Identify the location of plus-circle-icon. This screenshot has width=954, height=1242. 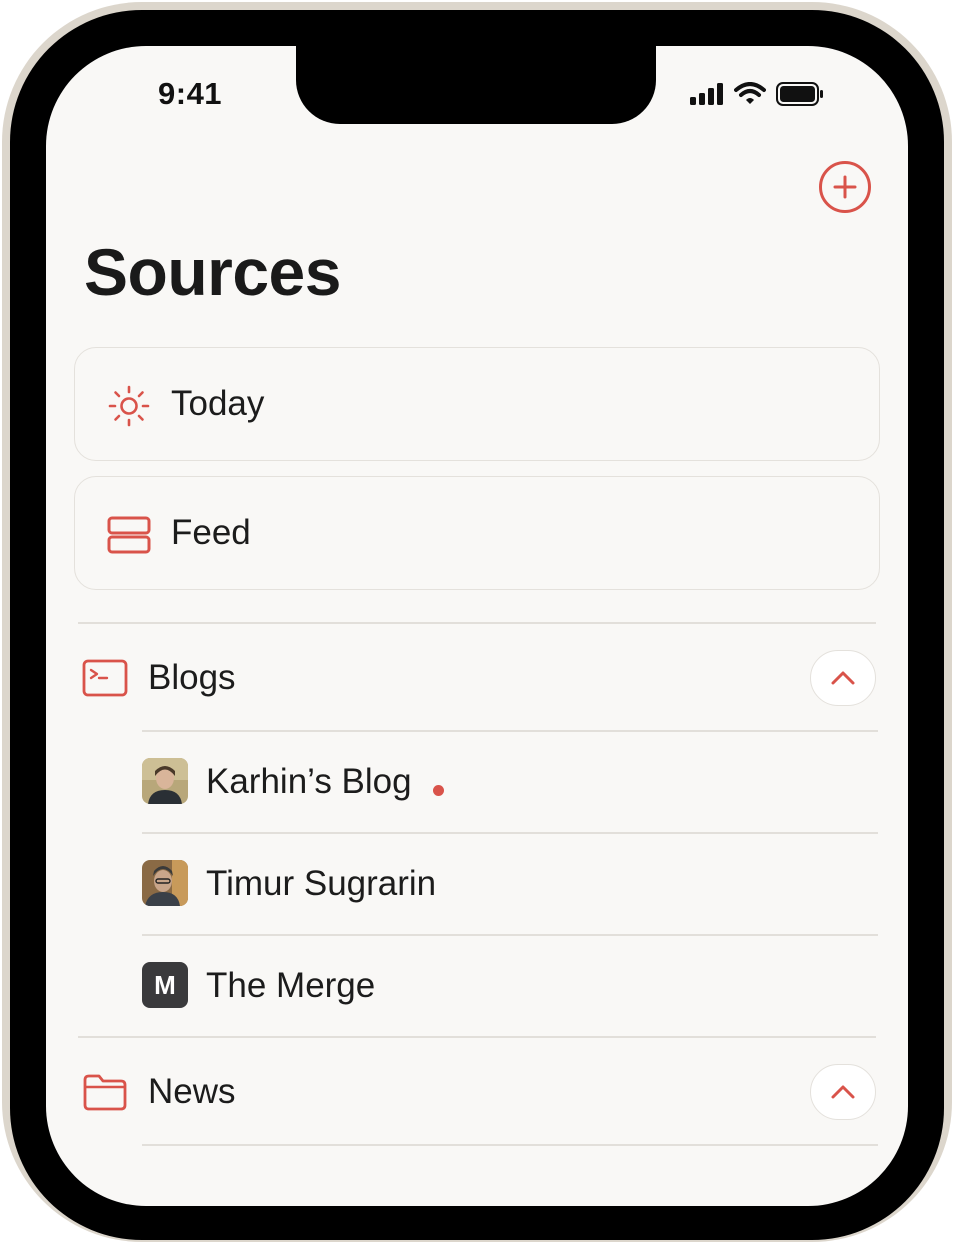
(845, 187).